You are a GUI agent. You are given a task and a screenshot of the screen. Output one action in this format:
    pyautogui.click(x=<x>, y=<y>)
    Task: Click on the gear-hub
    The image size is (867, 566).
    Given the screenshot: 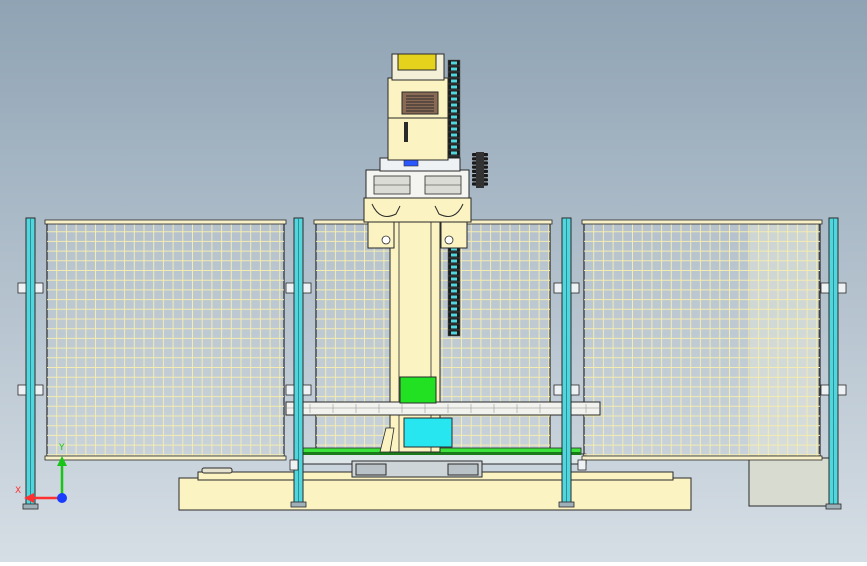 What is the action you would take?
    pyautogui.click(x=480, y=170)
    